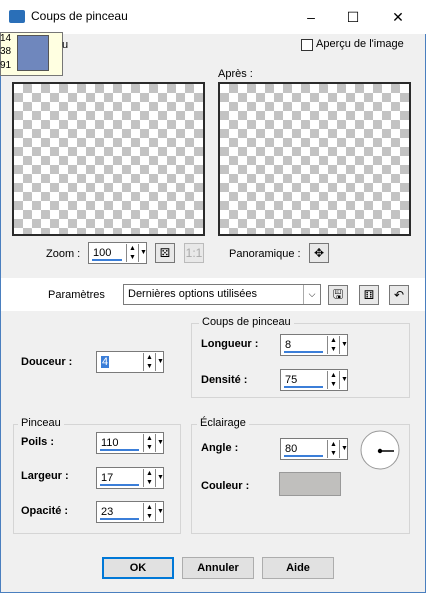  Describe the element at coordinates (291, 449) in the screenshot. I see `angle-value: 80` at that location.